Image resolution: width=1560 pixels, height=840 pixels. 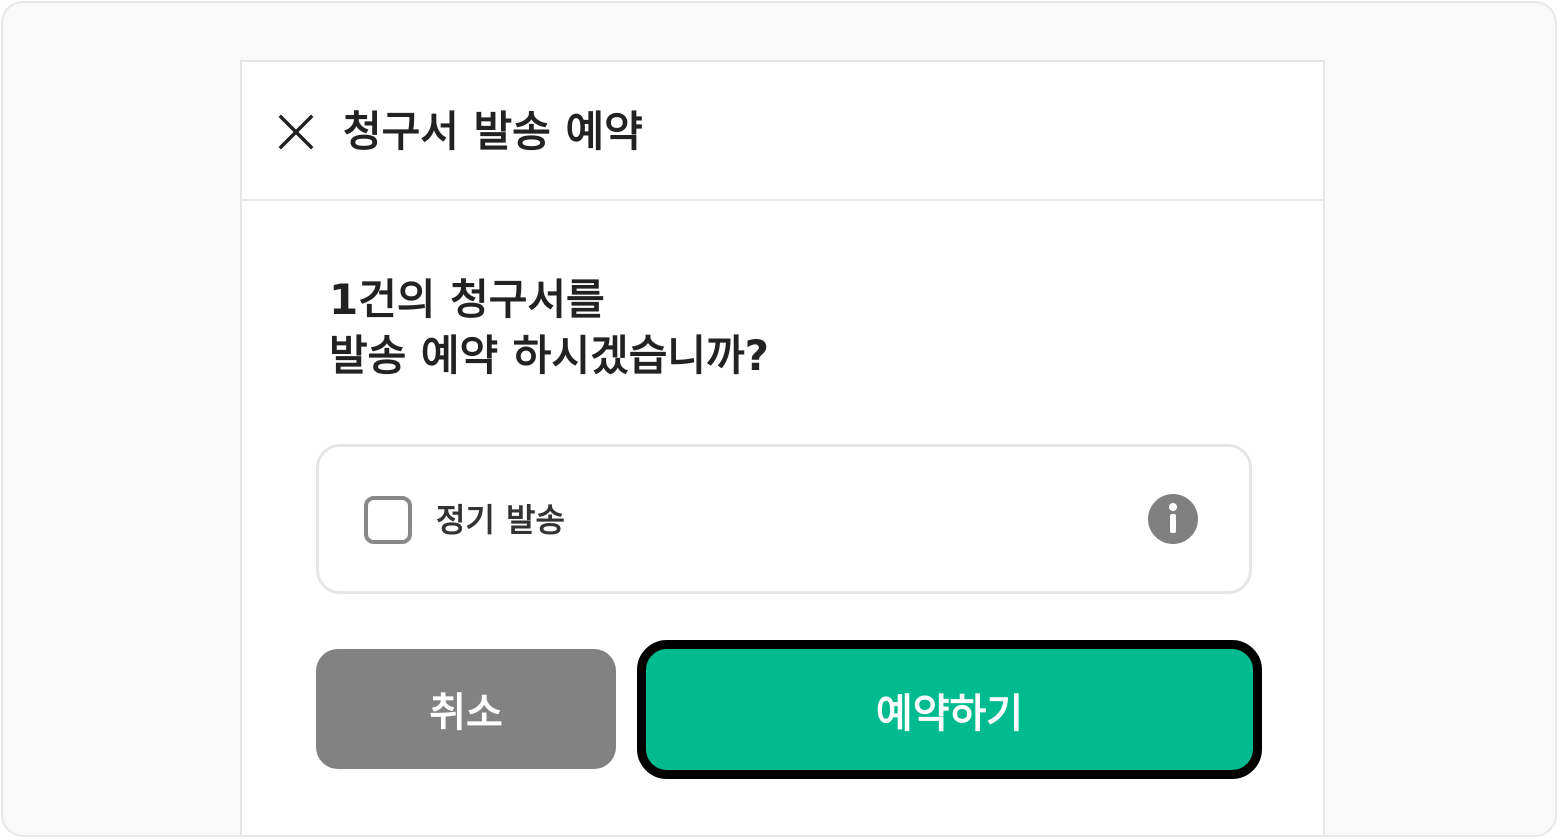 What do you see at coordinates (549, 355) in the screenshot?
I see `question-line-2: 발송 예약 하시겠습니까?` at bounding box center [549, 355].